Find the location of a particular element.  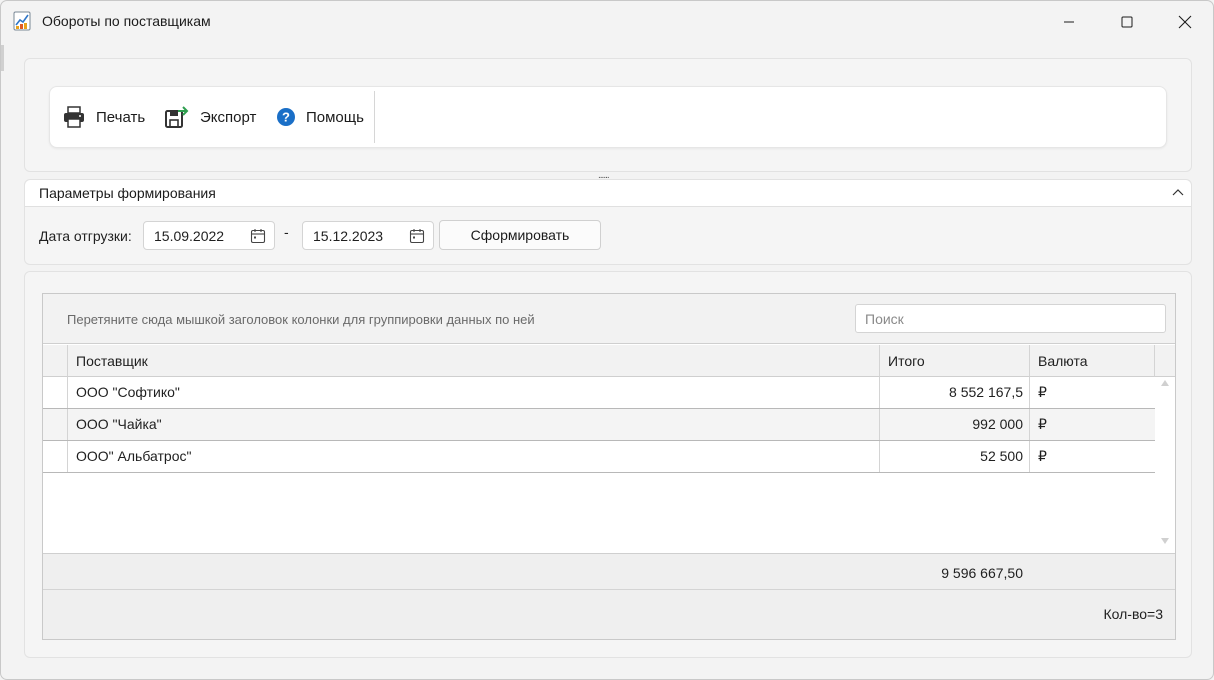

column-header-label: Поставщик is located at coordinates (112, 361).